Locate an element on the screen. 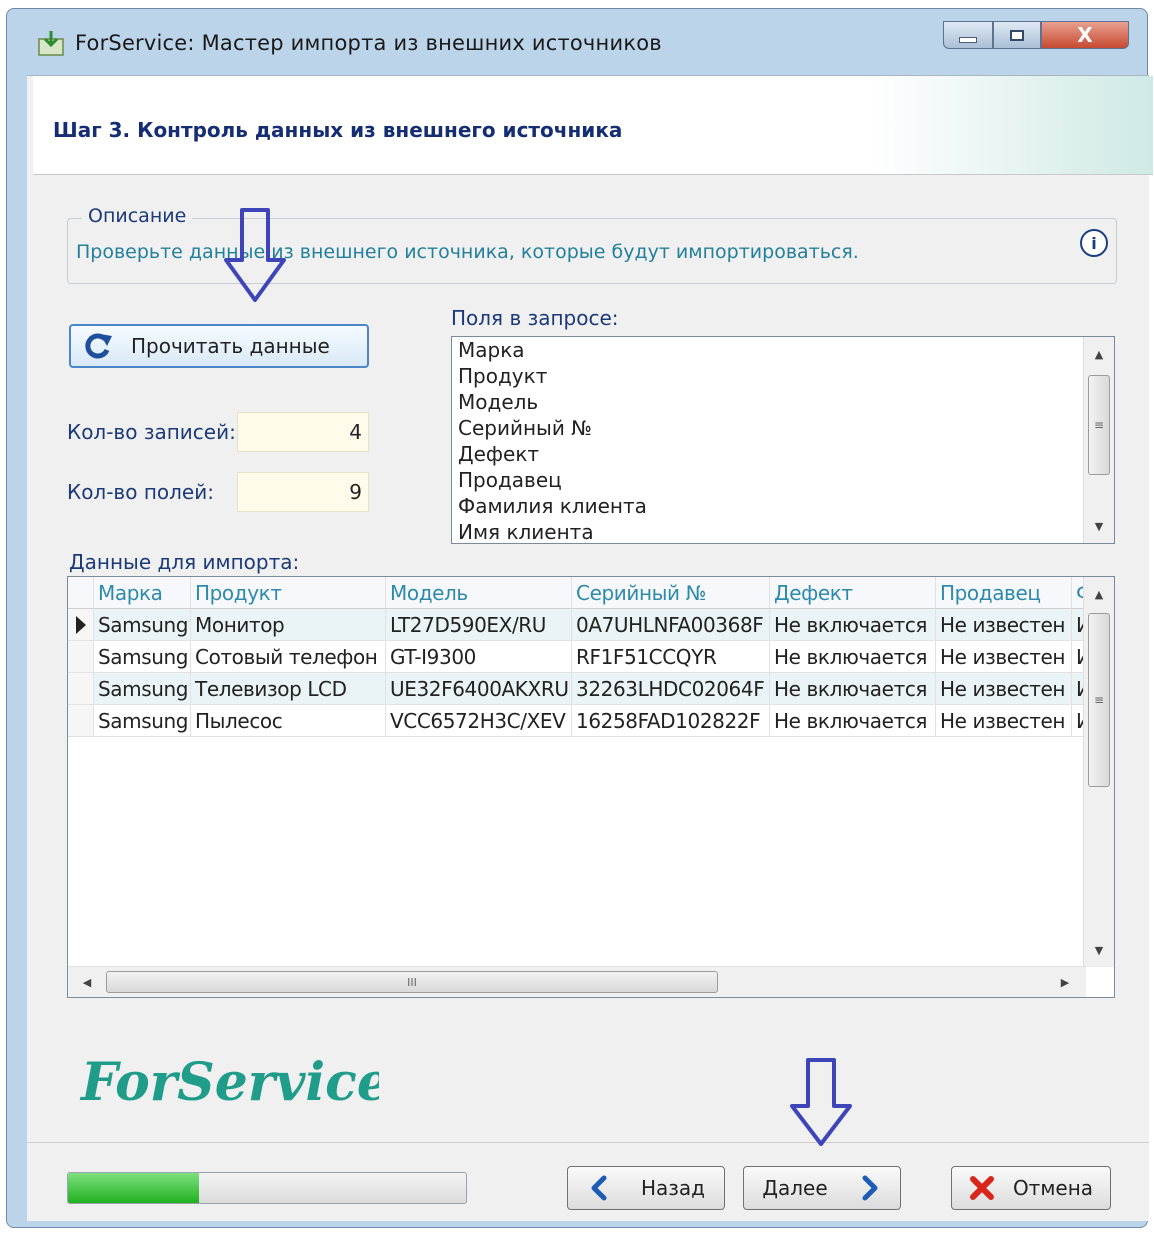 This screenshot has width=1154, height=1234. grid-scroll-thumb: ≡ is located at coordinates (1099, 700).